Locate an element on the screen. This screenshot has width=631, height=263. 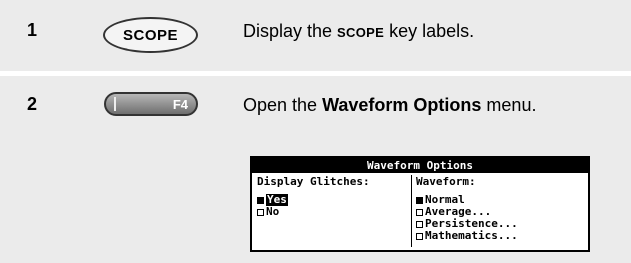
step-text-before: Display the is located at coordinates (290, 31).